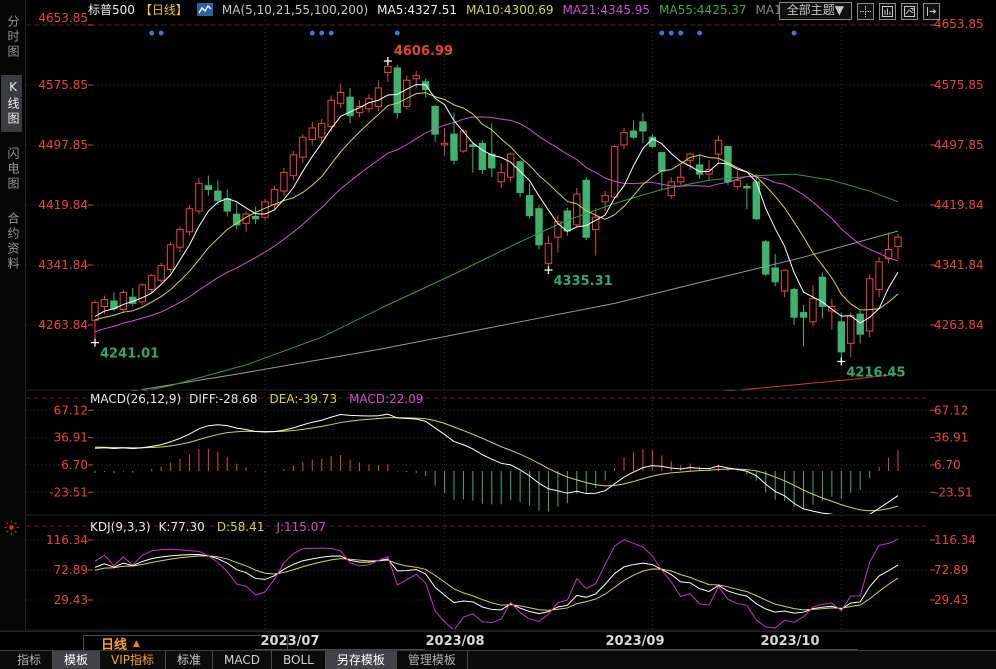 This screenshot has height=669, width=996. What do you see at coordinates (190, 660) in the screenshot?
I see `bottom-tab-3: 标准` at bounding box center [190, 660].